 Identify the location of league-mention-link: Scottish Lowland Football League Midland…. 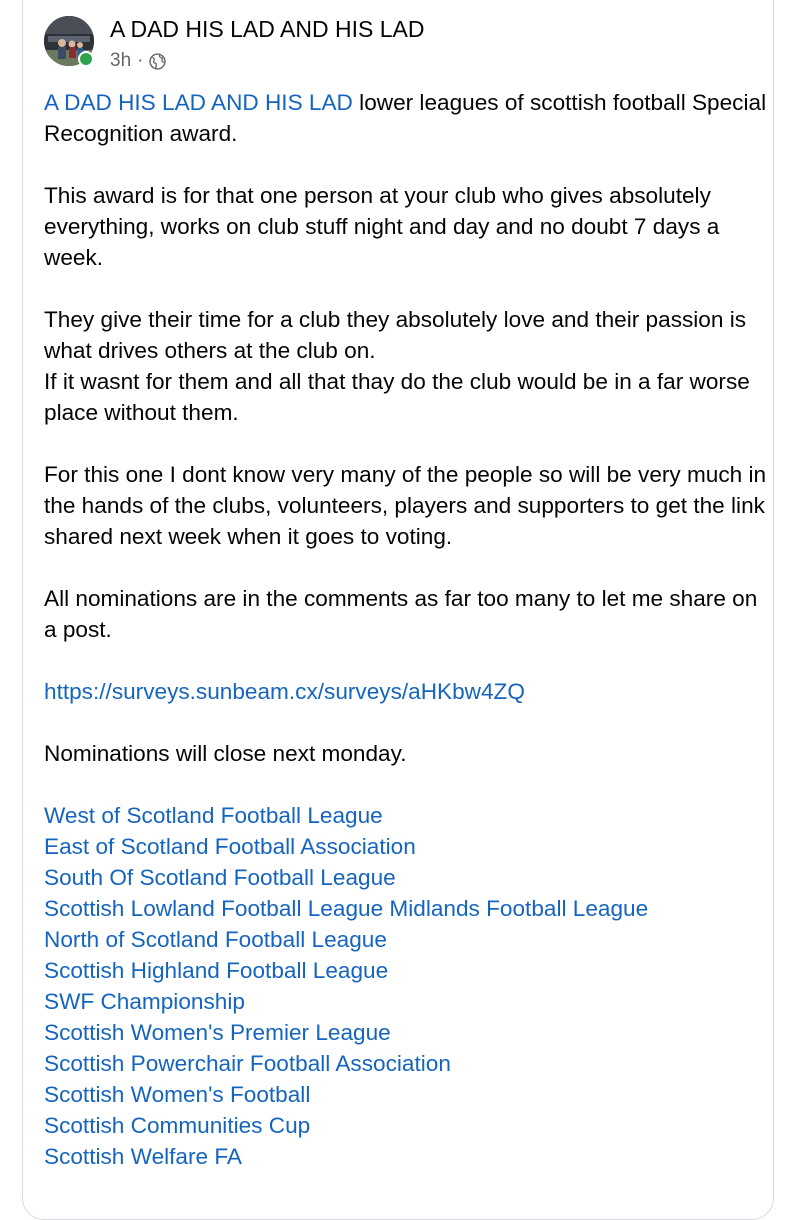
(406, 908).